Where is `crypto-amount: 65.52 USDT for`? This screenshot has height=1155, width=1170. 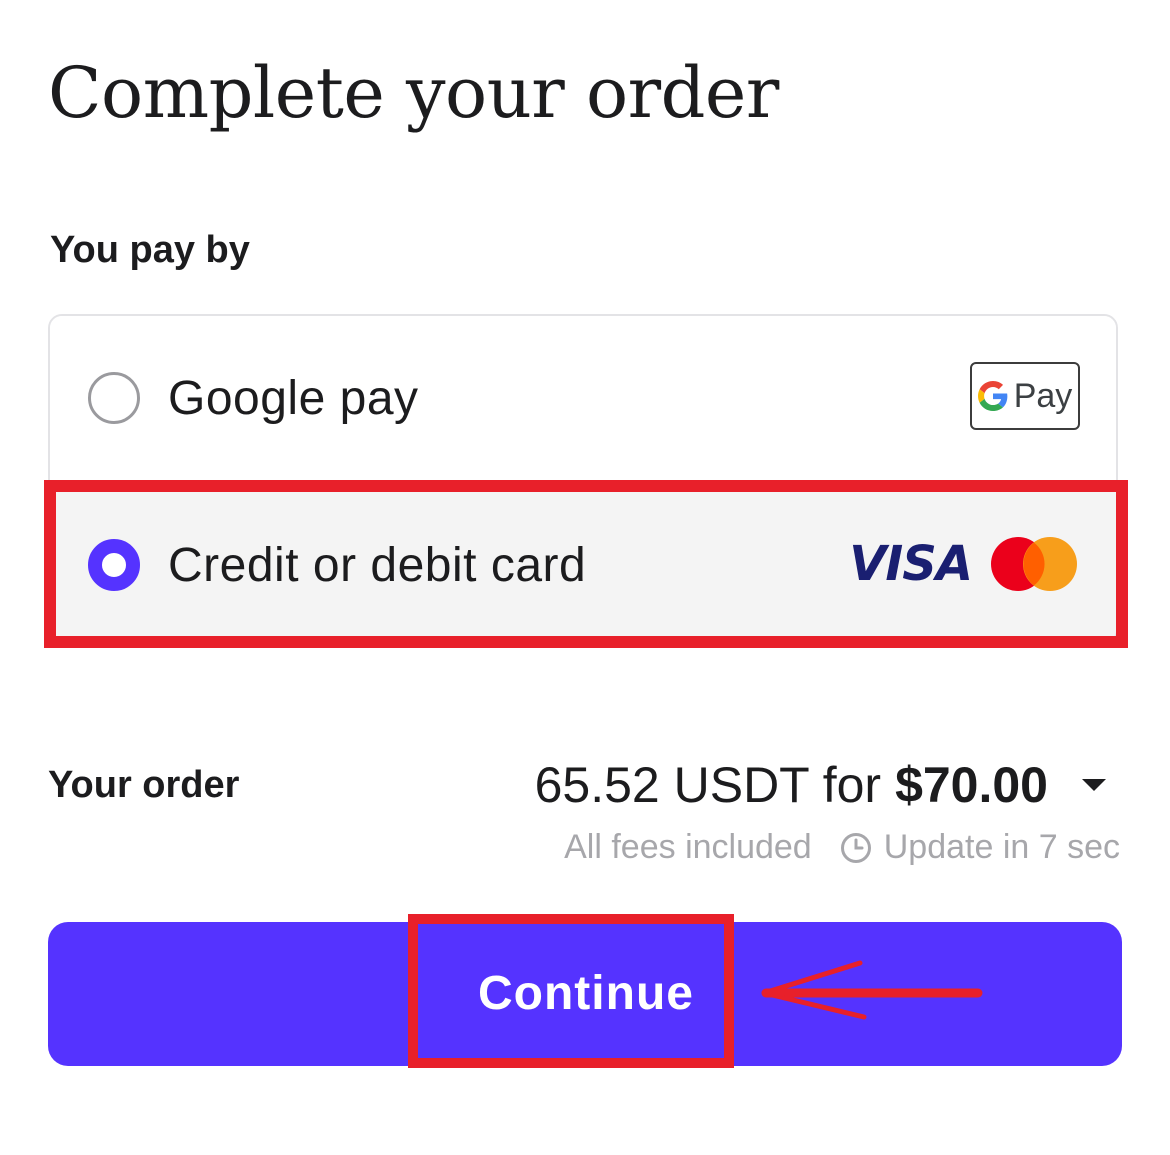
crypto-amount: 65.52 USDT for is located at coordinates (708, 785).